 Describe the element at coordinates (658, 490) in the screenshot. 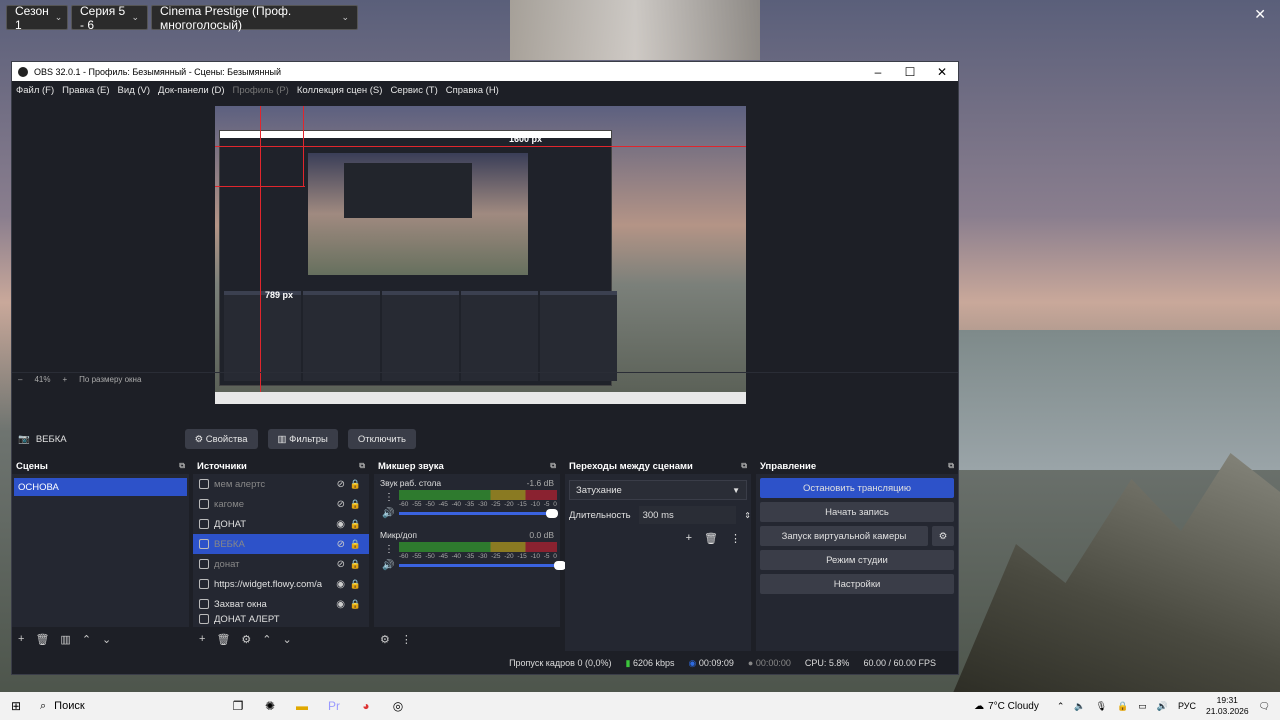

I see `transition-select: Затухание ▼` at that location.